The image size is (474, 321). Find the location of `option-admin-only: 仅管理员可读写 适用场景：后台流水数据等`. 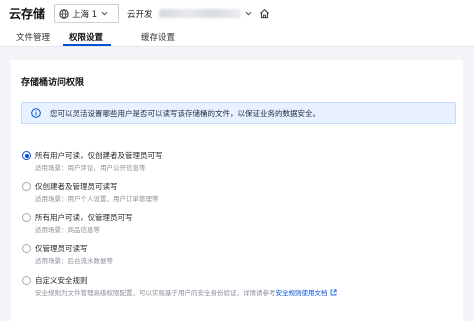

option-admin-only: 仅管理员可读写 适用场景：后台流水数据等 is located at coordinates (238, 256).